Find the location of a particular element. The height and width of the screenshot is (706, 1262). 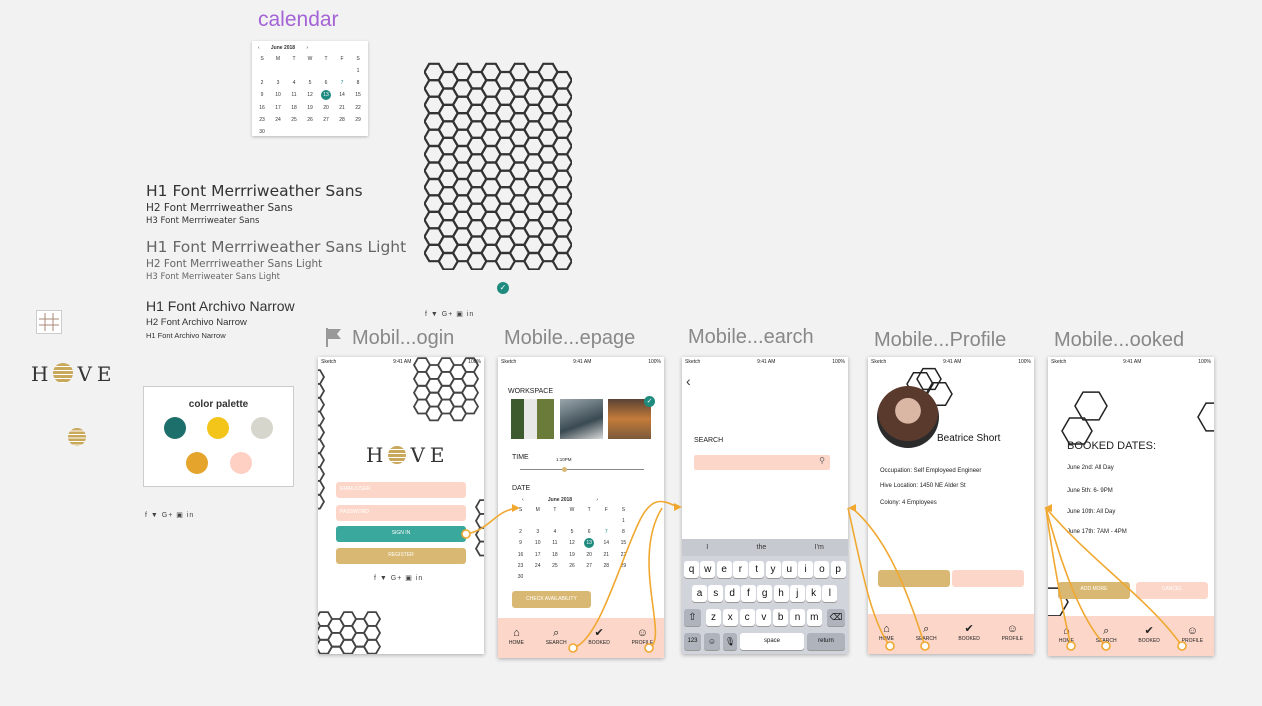

calendar-day: 21 is located at coordinates (342, 108).